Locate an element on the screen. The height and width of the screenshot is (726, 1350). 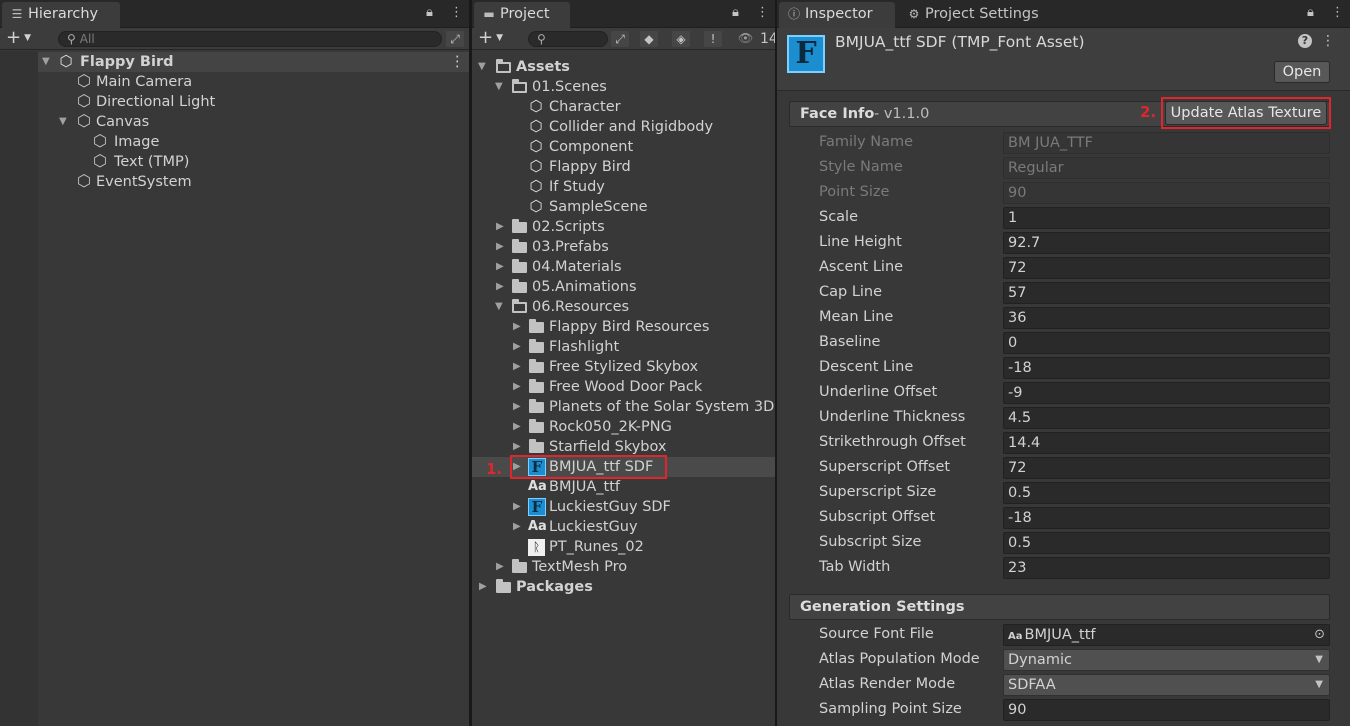
filter-type-icon: ◆ is located at coordinates (649, 39).